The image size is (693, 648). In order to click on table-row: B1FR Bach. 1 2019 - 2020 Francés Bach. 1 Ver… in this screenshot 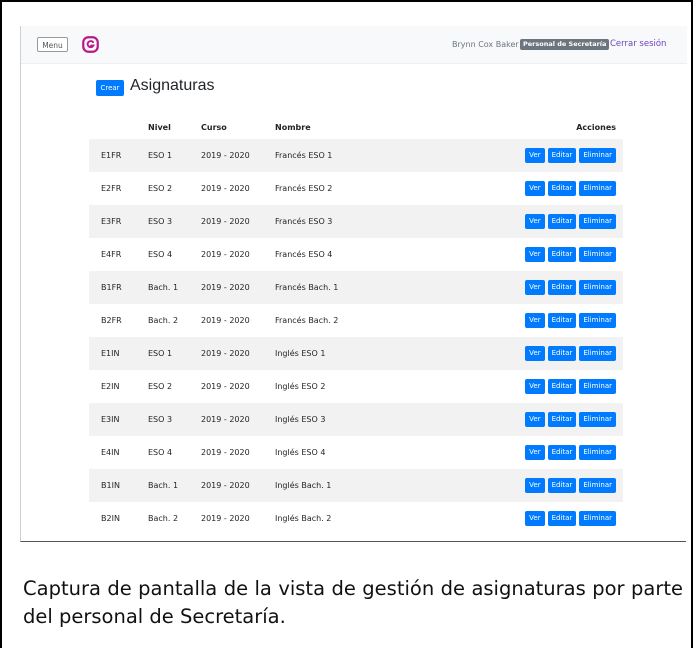, I will do `click(356, 287)`.